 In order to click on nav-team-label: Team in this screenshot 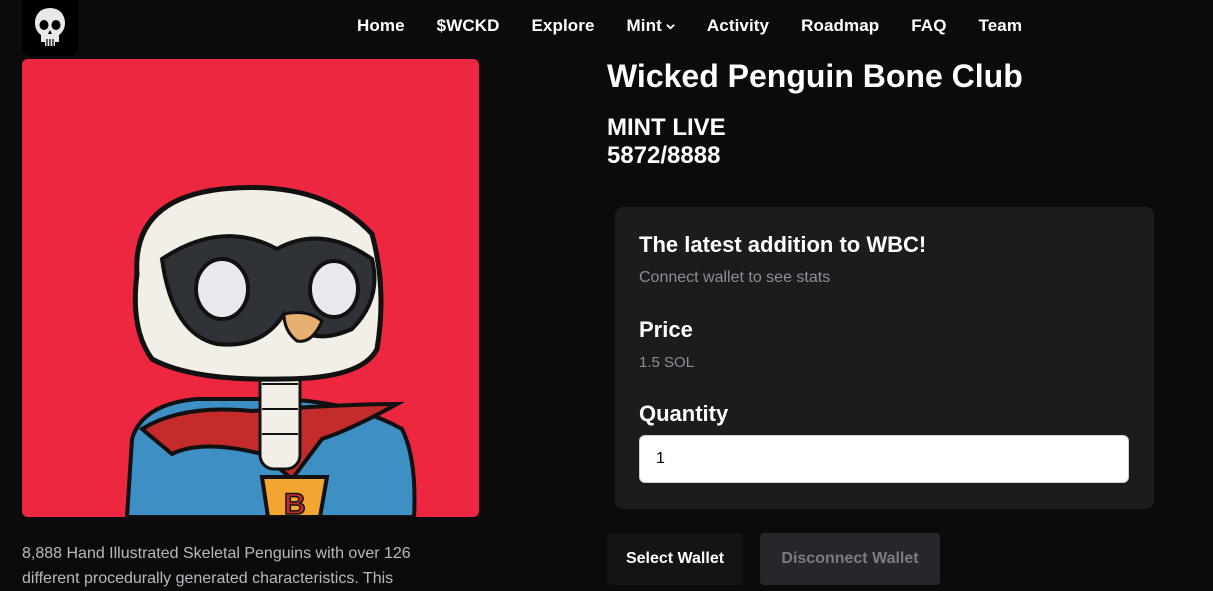, I will do `click(1000, 25)`.